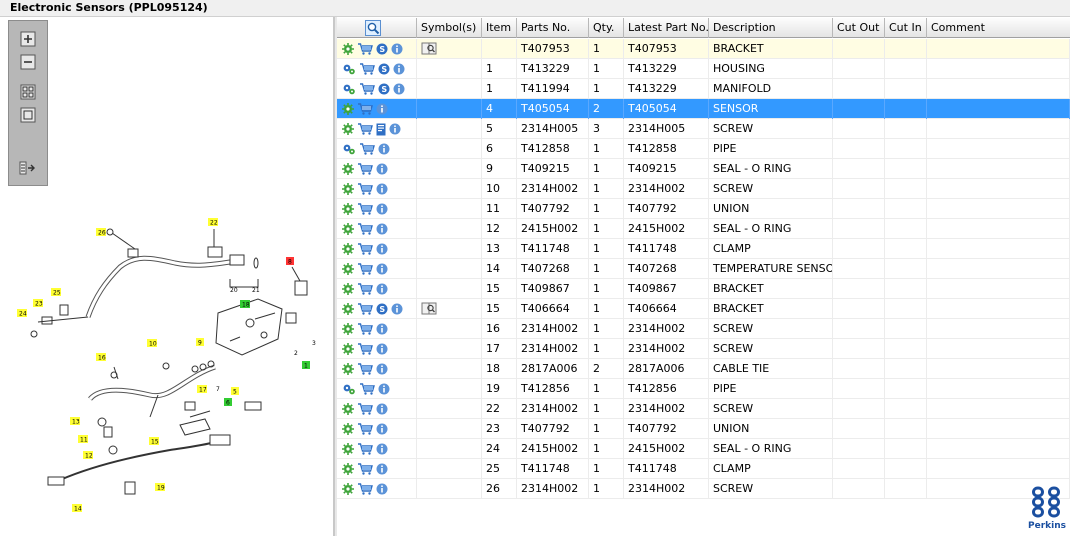  What do you see at coordinates (28, 62) in the screenshot?
I see `zoom-out-button` at bounding box center [28, 62].